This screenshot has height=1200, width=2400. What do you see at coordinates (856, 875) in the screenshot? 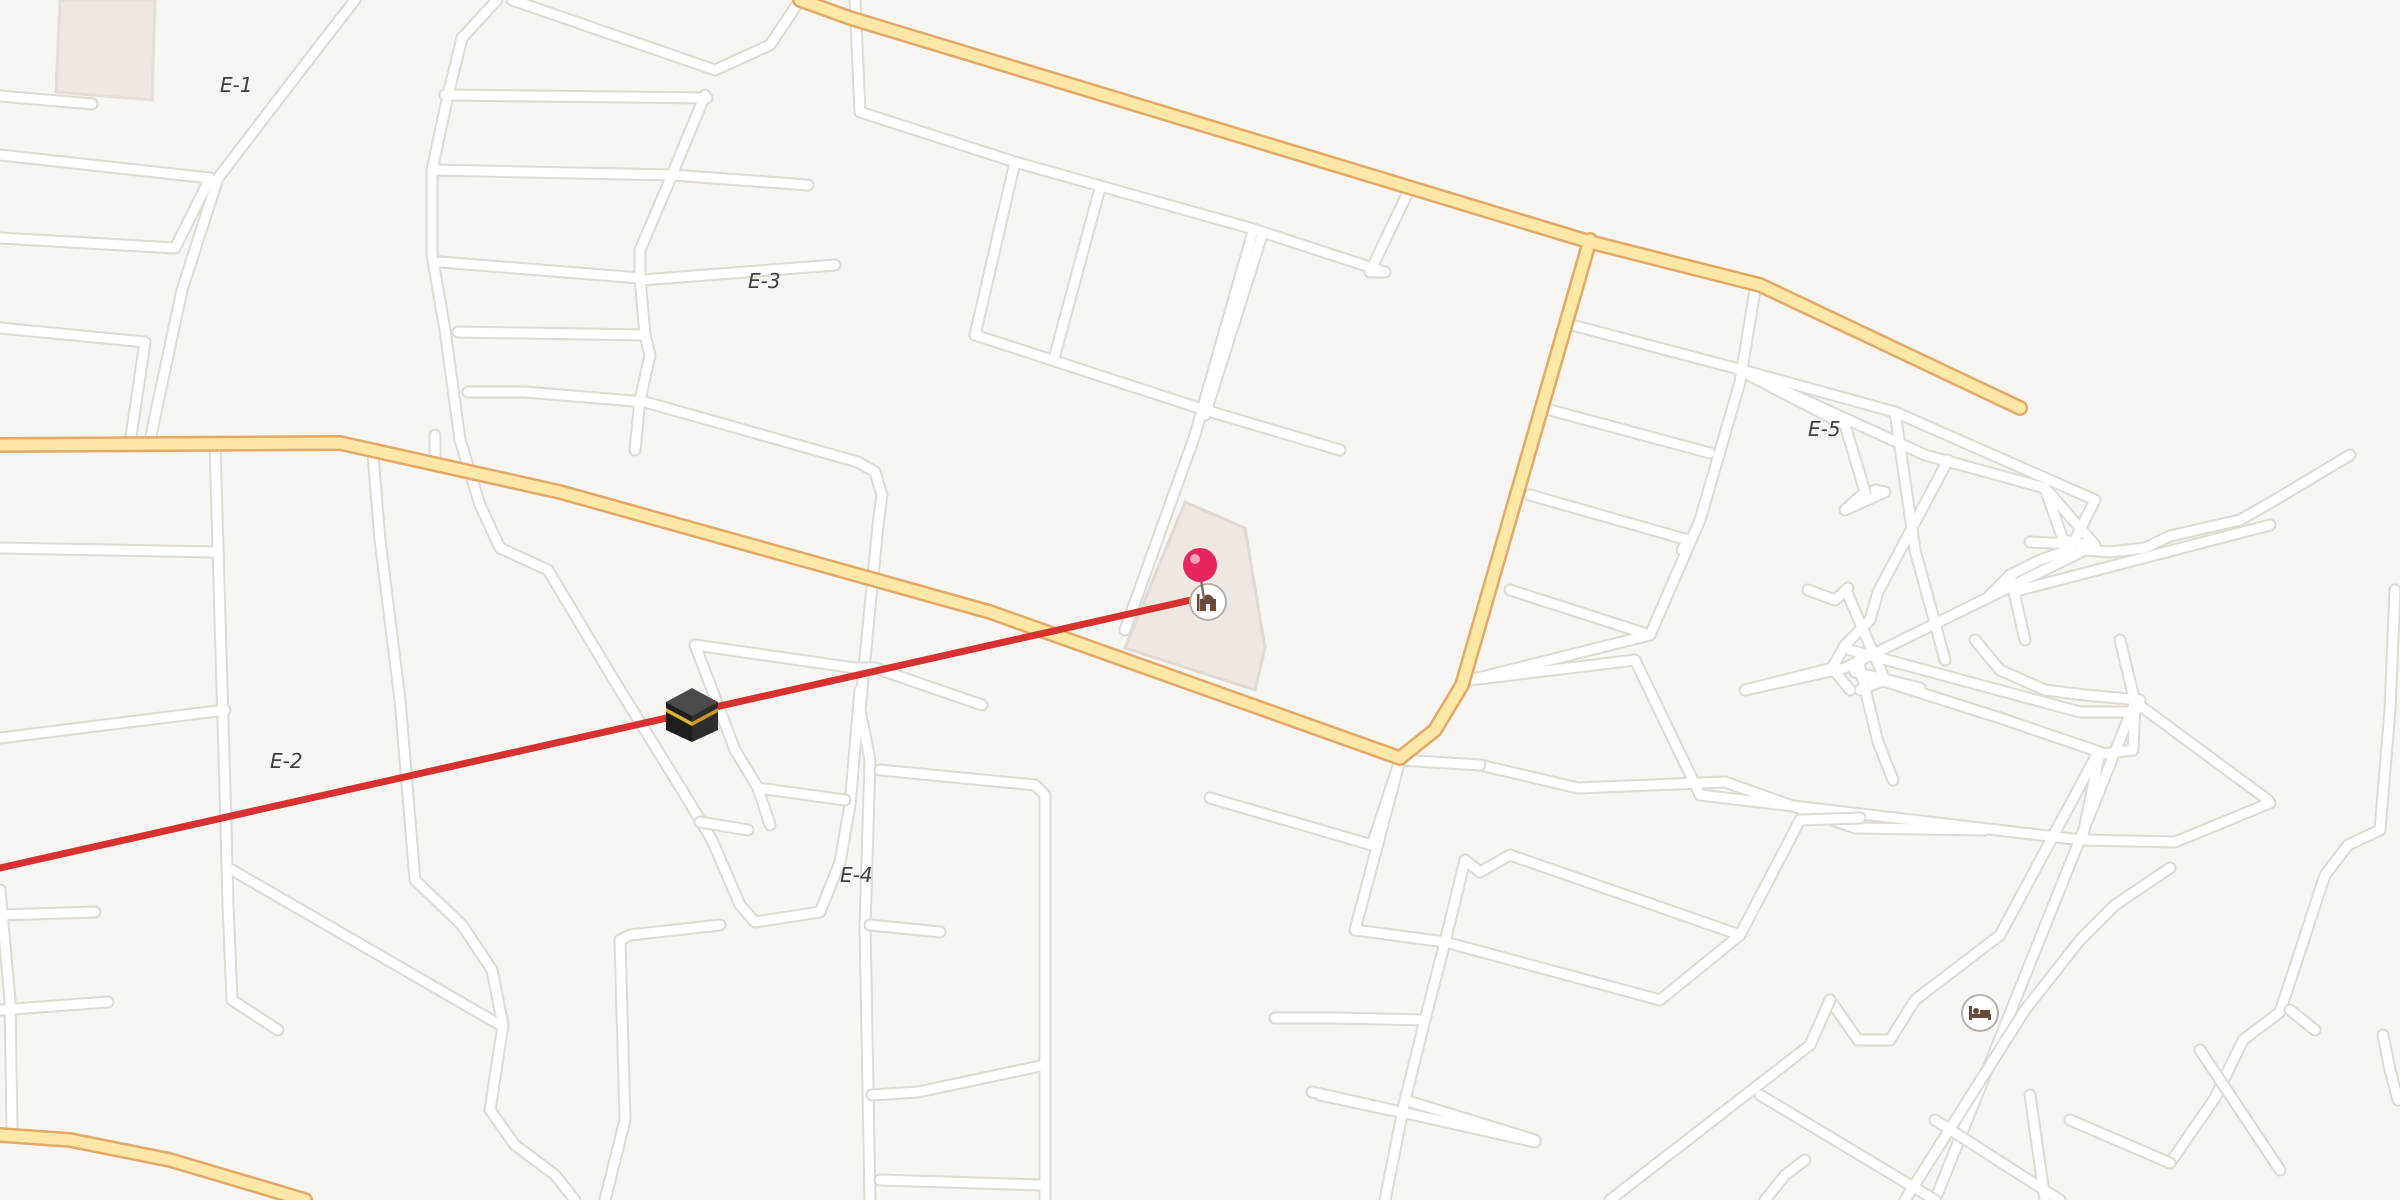
I see `district-label-e4: E-4` at bounding box center [856, 875].